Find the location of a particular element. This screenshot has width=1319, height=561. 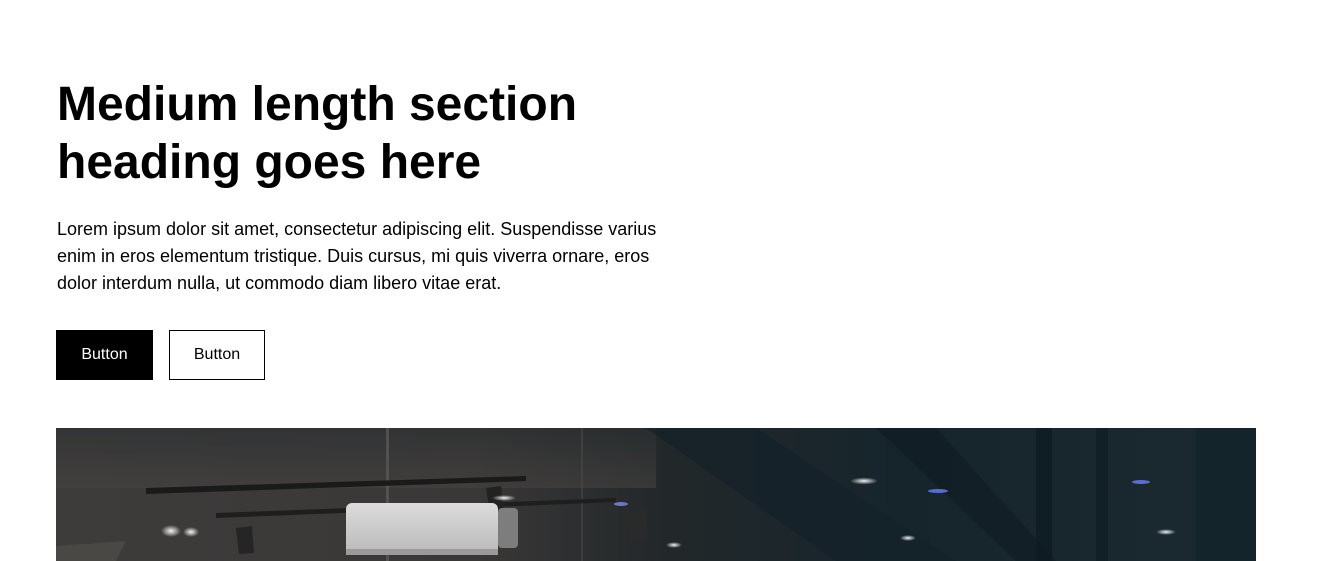

section-heading: Medium length section heading goes here is located at coordinates (317, 133).